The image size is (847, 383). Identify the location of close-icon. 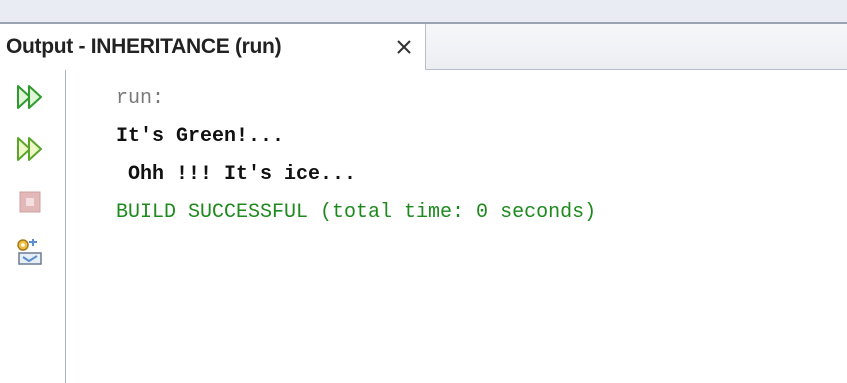
(404, 47).